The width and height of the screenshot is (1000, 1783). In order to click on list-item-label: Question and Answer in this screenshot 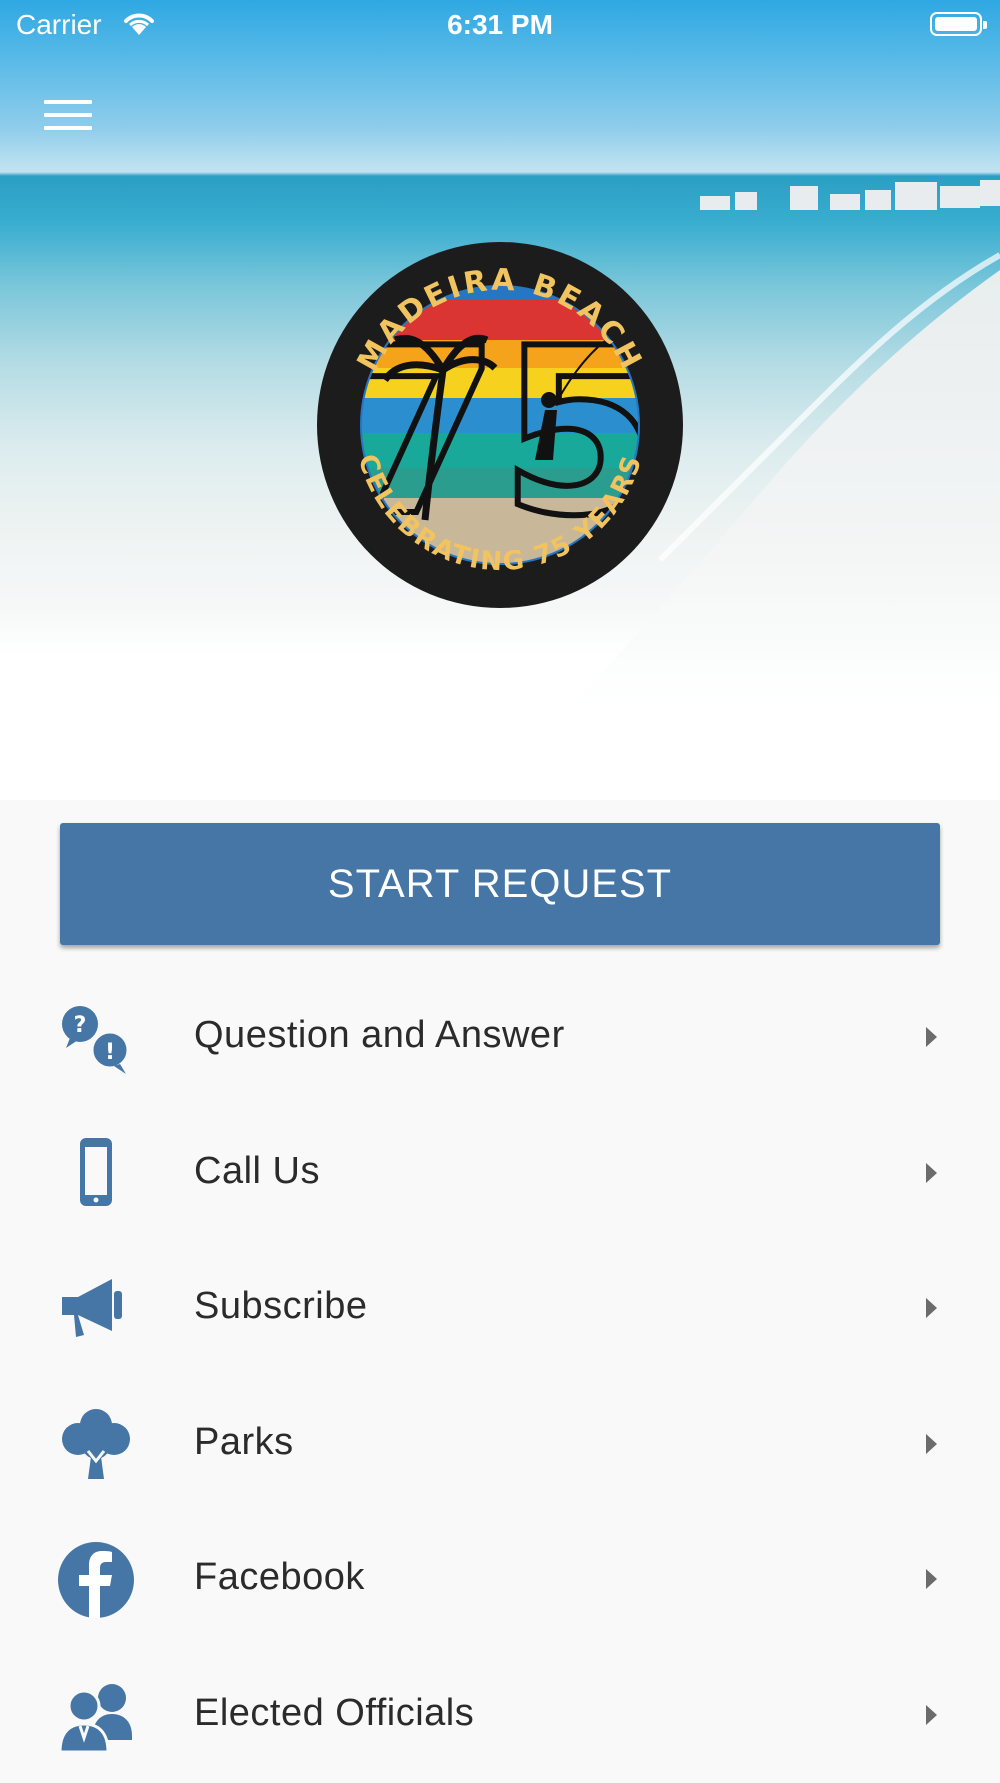, I will do `click(379, 1035)`.